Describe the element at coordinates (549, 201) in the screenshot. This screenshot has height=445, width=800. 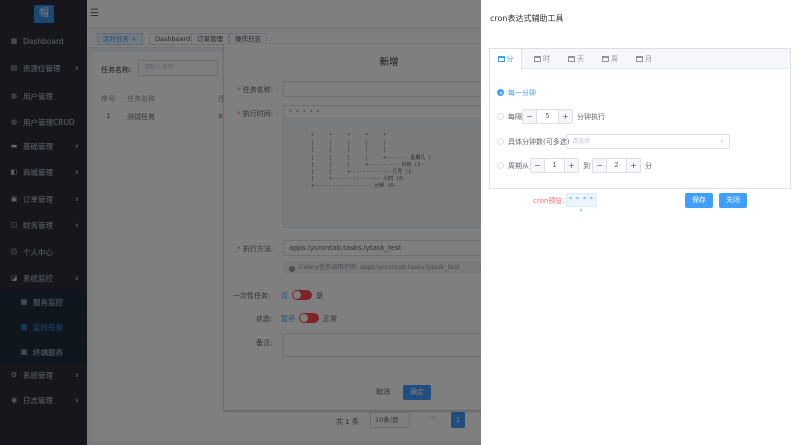
I see `cron-preview-label: cron预览:` at that location.